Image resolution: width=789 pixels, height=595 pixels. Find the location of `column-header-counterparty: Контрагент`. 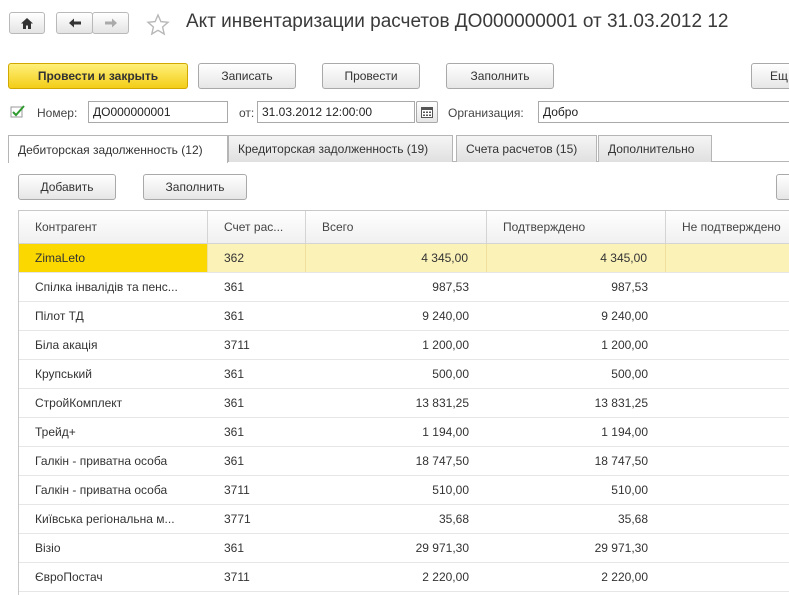

column-header-counterparty: Контрагент is located at coordinates (113, 227).